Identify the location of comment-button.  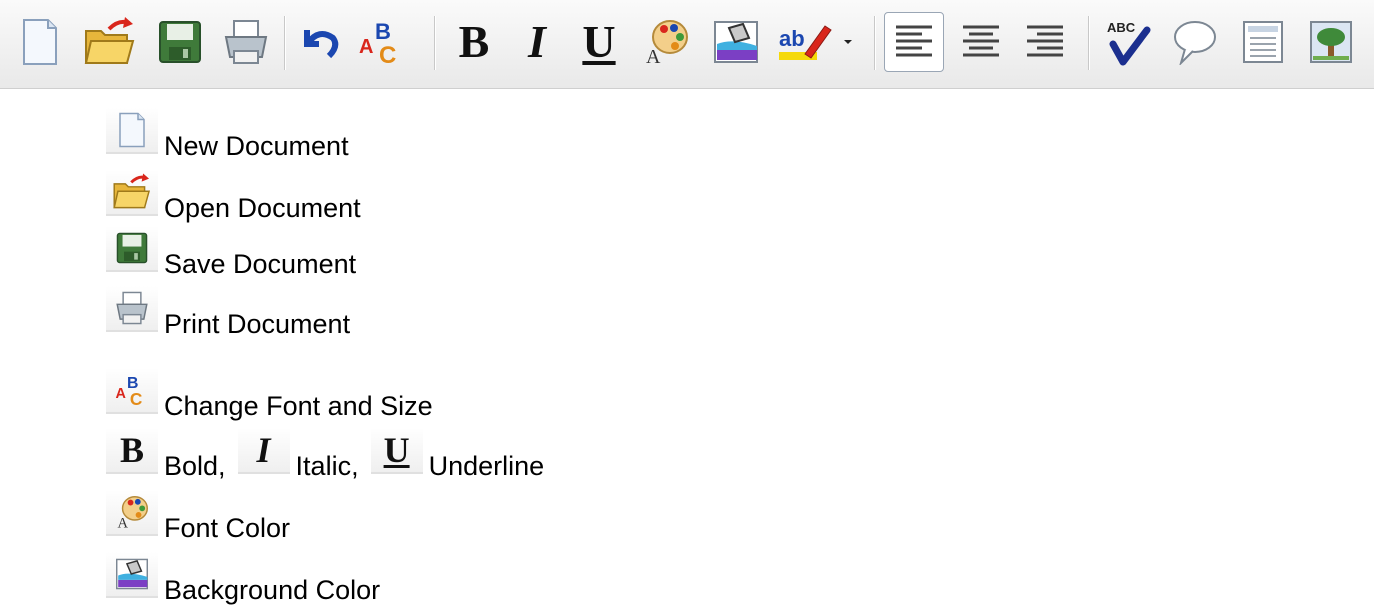
(1195, 42).